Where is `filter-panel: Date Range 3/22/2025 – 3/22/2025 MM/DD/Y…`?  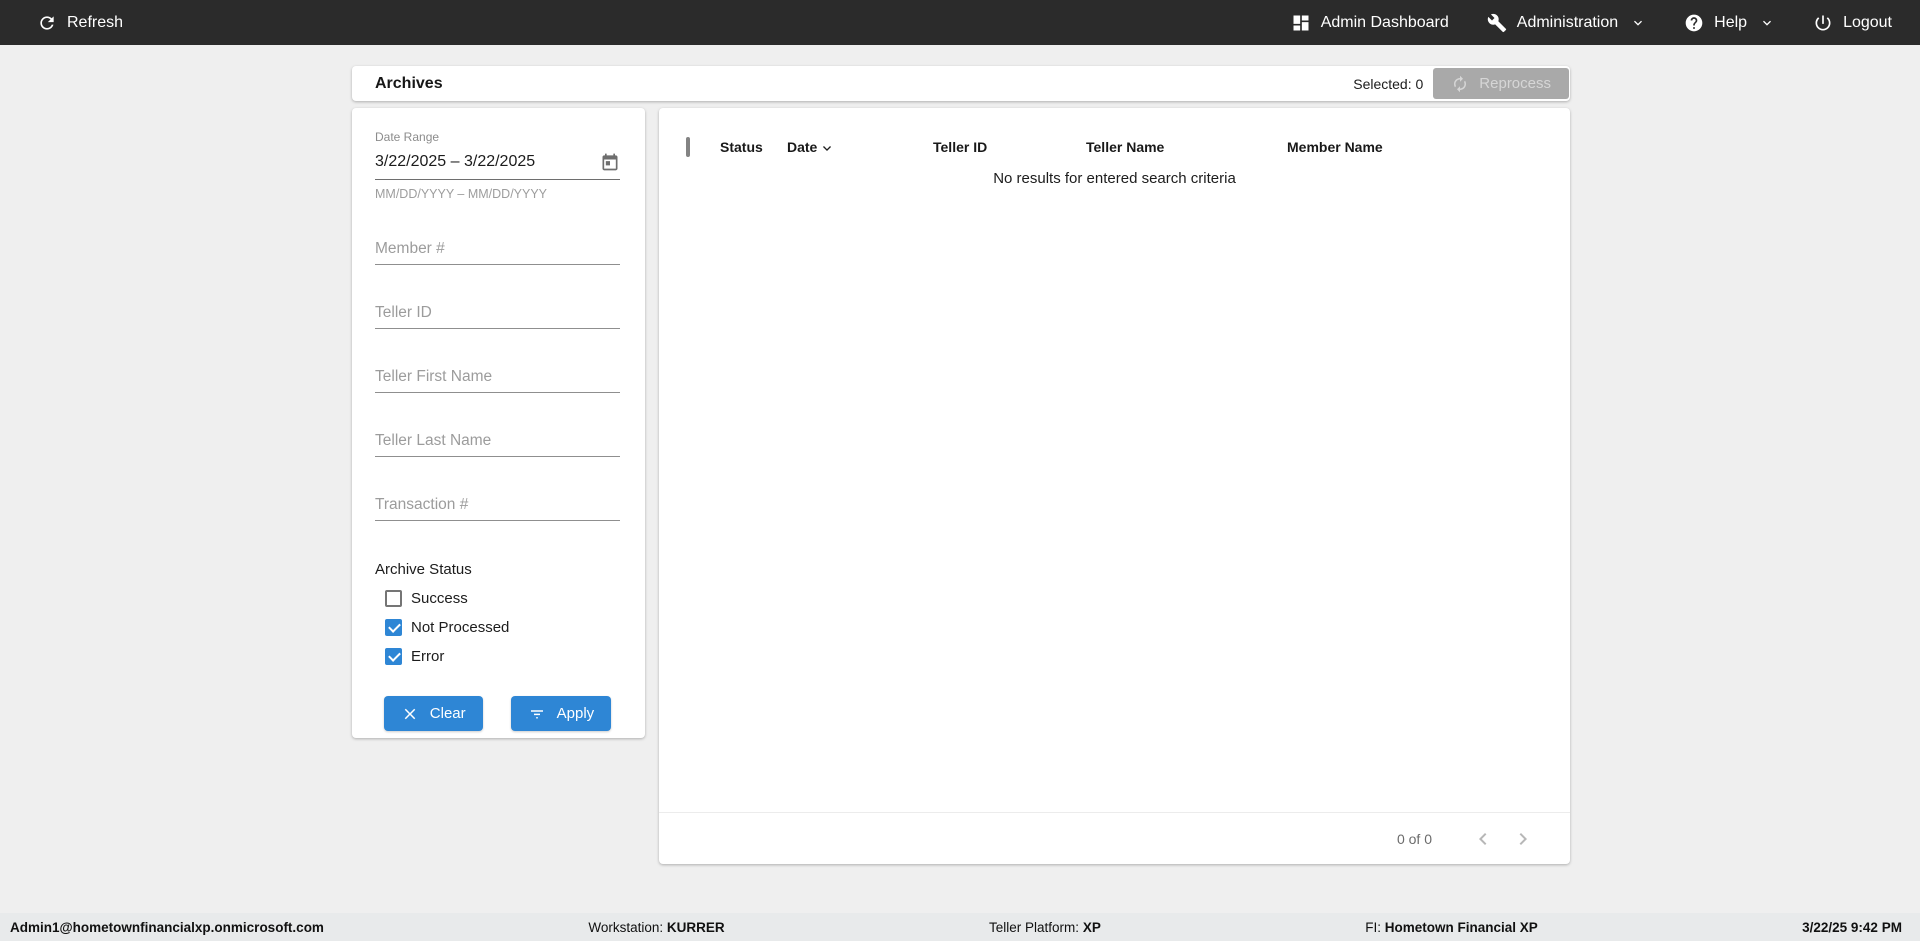 filter-panel: Date Range 3/22/2025 – 3/22/2025 MM/DD/Y… is located at coordinates (498, 423).